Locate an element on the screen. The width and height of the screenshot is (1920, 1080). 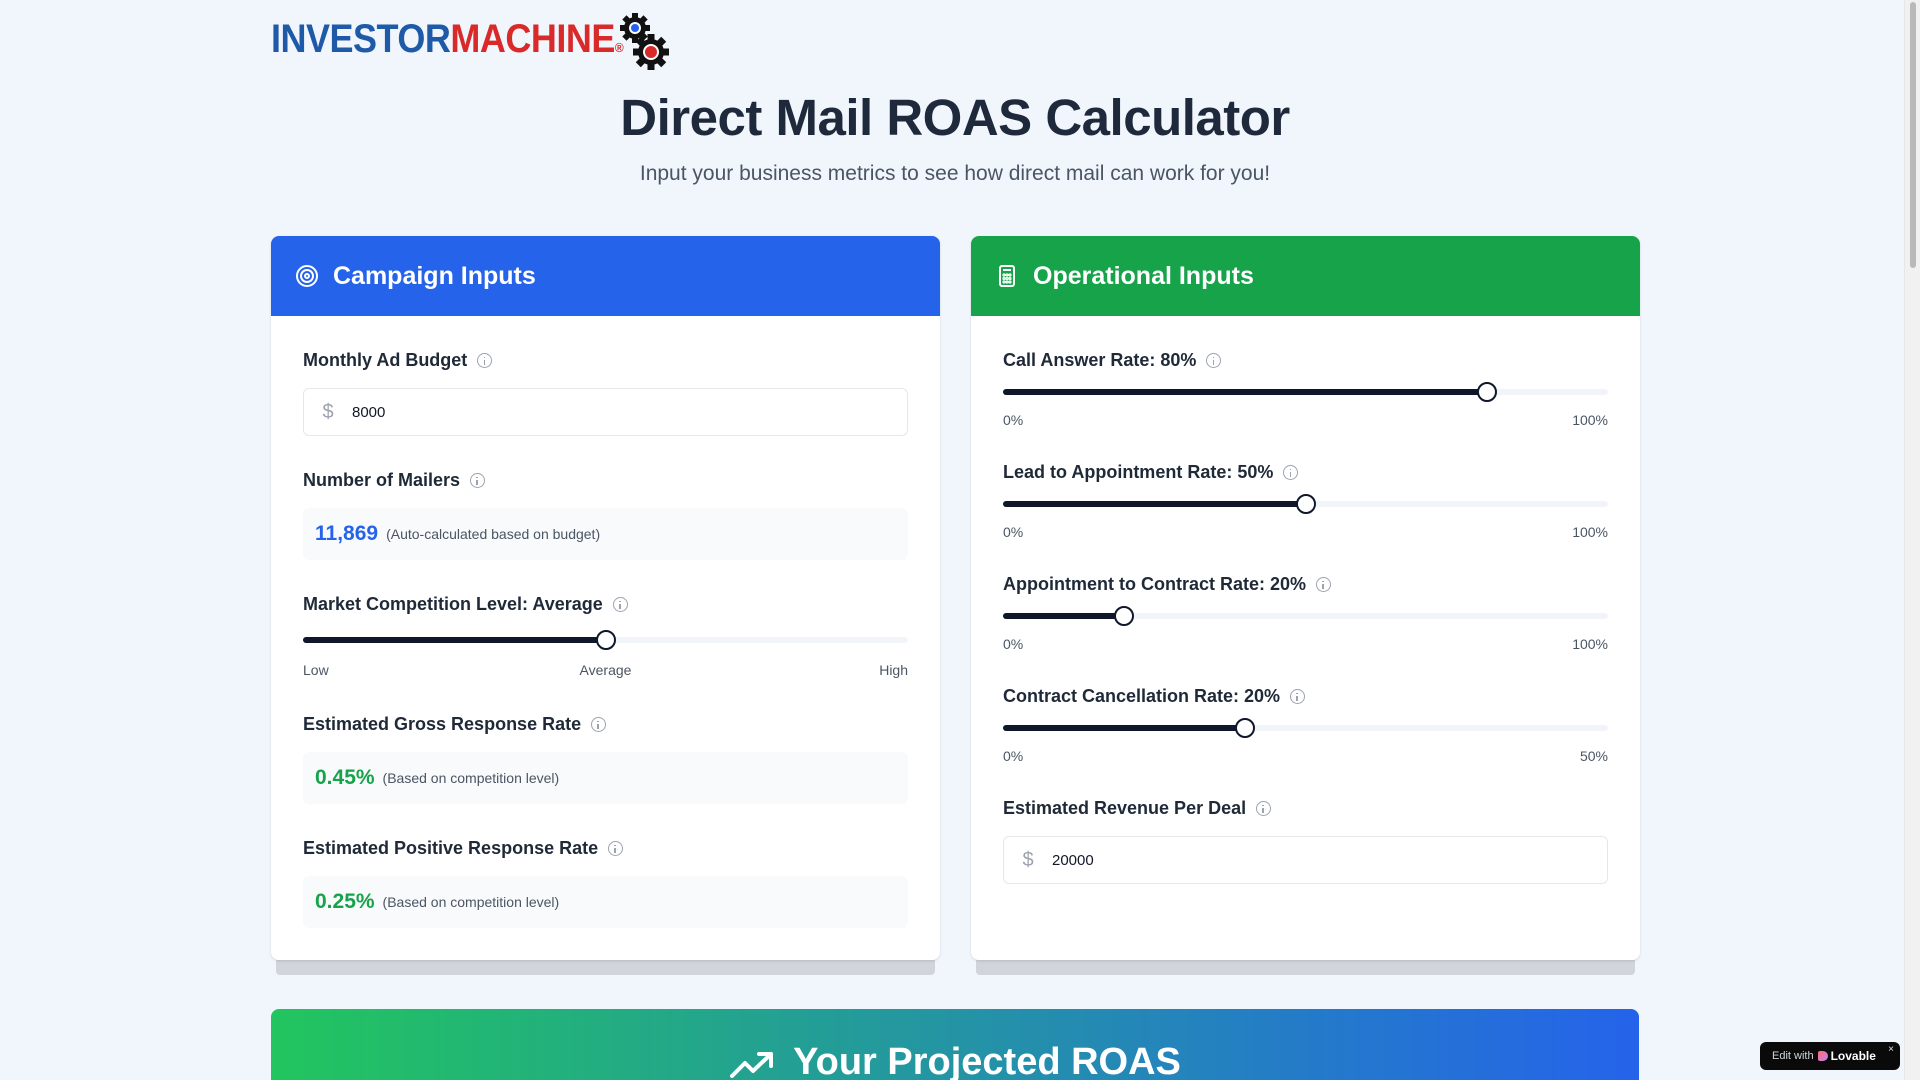
operational-inputs-header: Operational Inputs is located at coordinates (1305, 276).